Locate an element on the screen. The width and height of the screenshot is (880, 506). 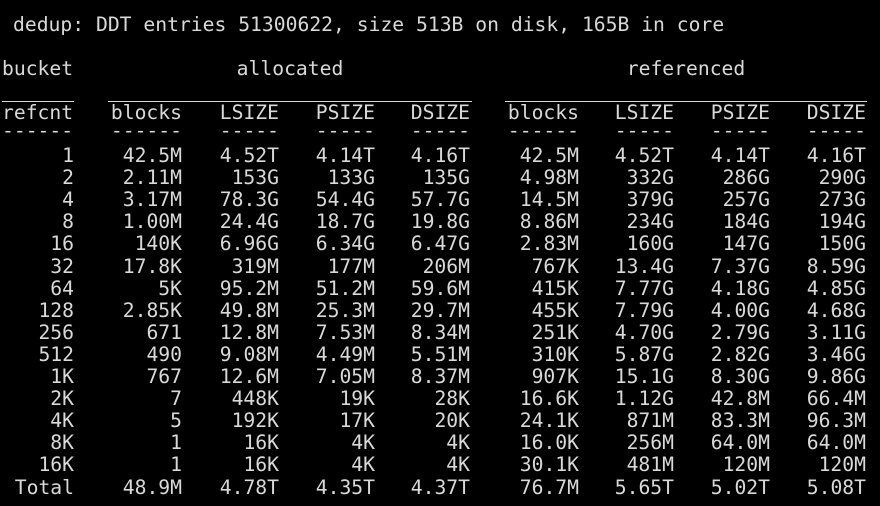
ref-psize-cell: 2.82G is located at coordinates (740, 354).